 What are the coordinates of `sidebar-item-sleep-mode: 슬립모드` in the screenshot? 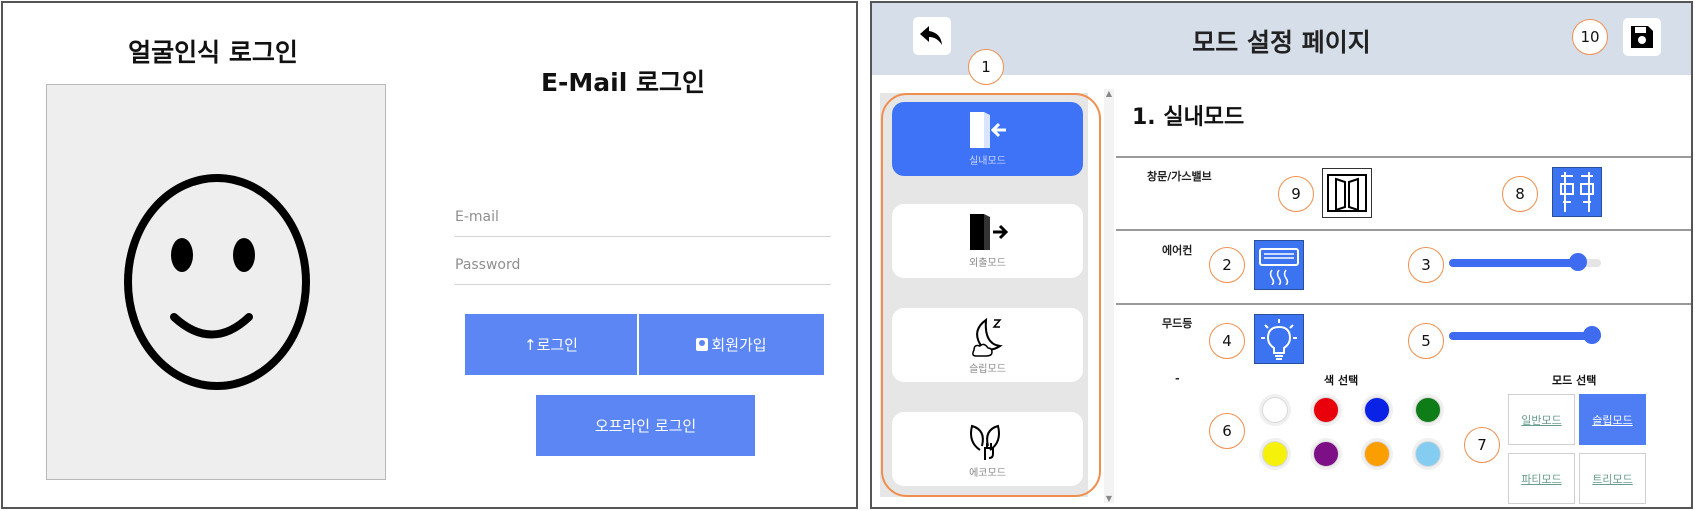 It's located at (987, 345).